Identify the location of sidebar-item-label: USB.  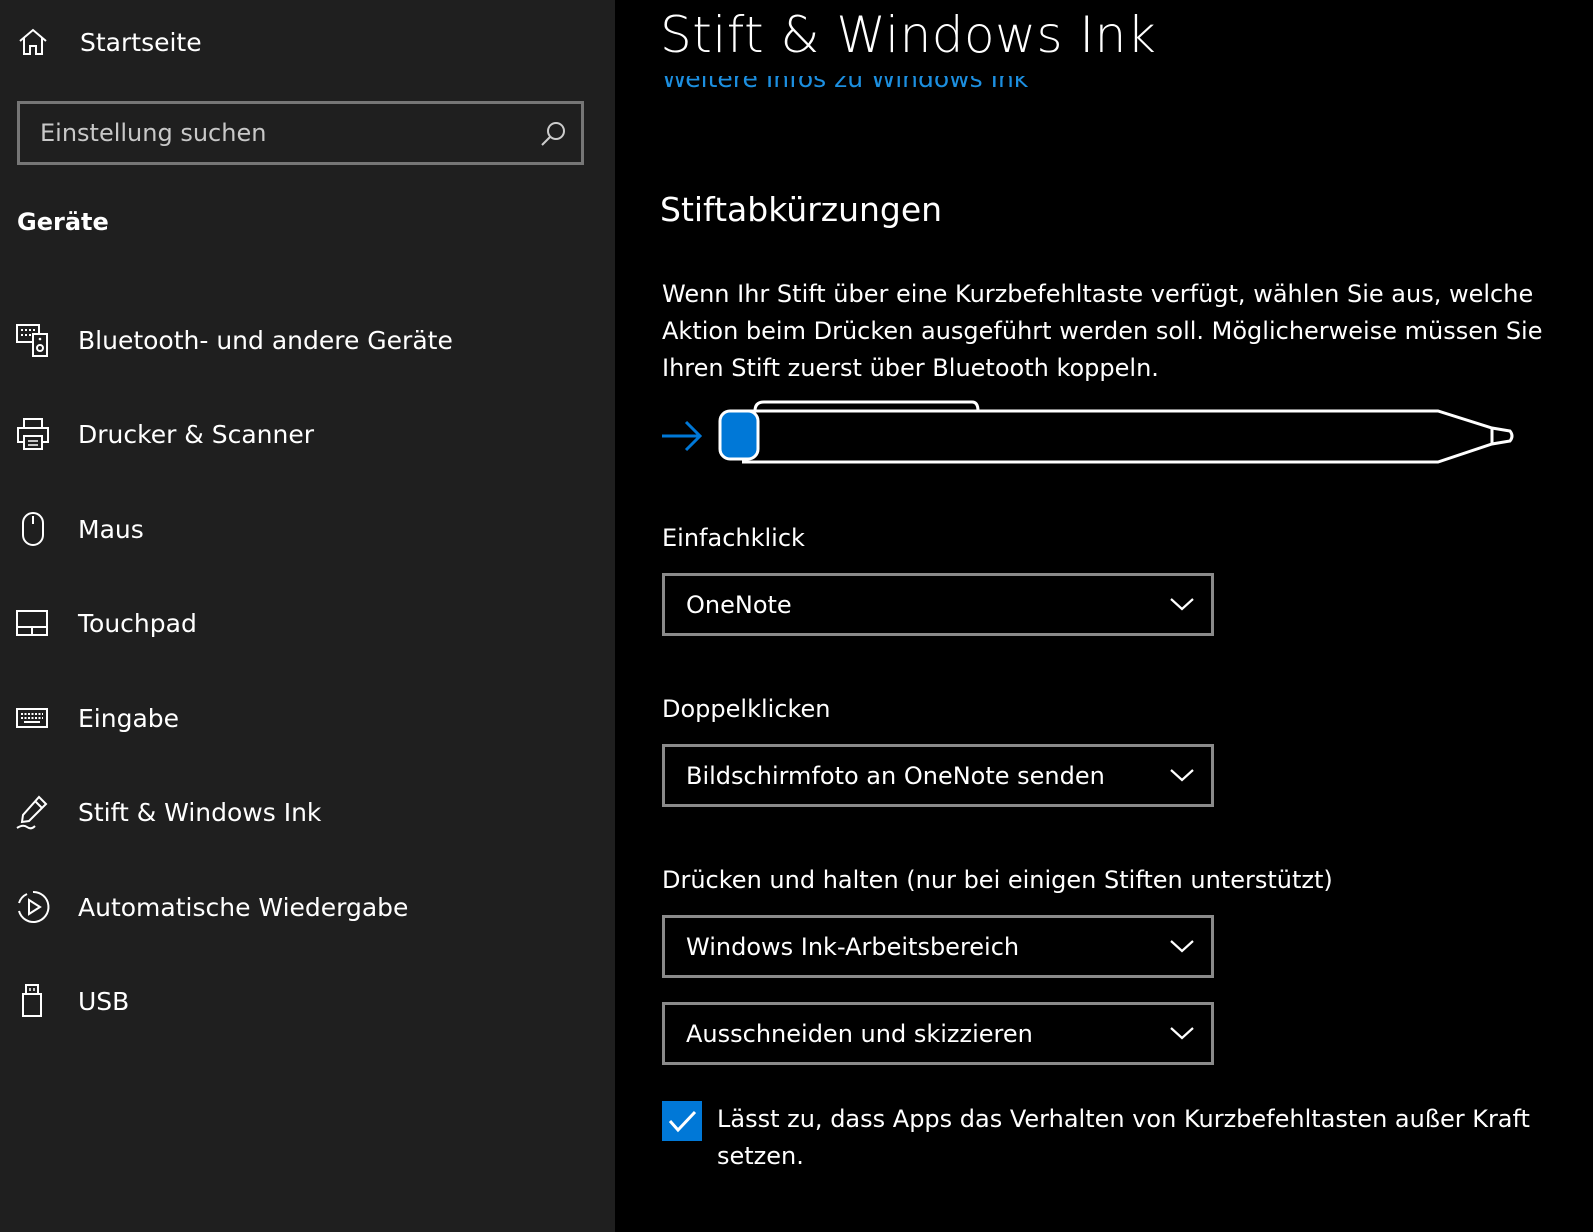
(104, 1001).